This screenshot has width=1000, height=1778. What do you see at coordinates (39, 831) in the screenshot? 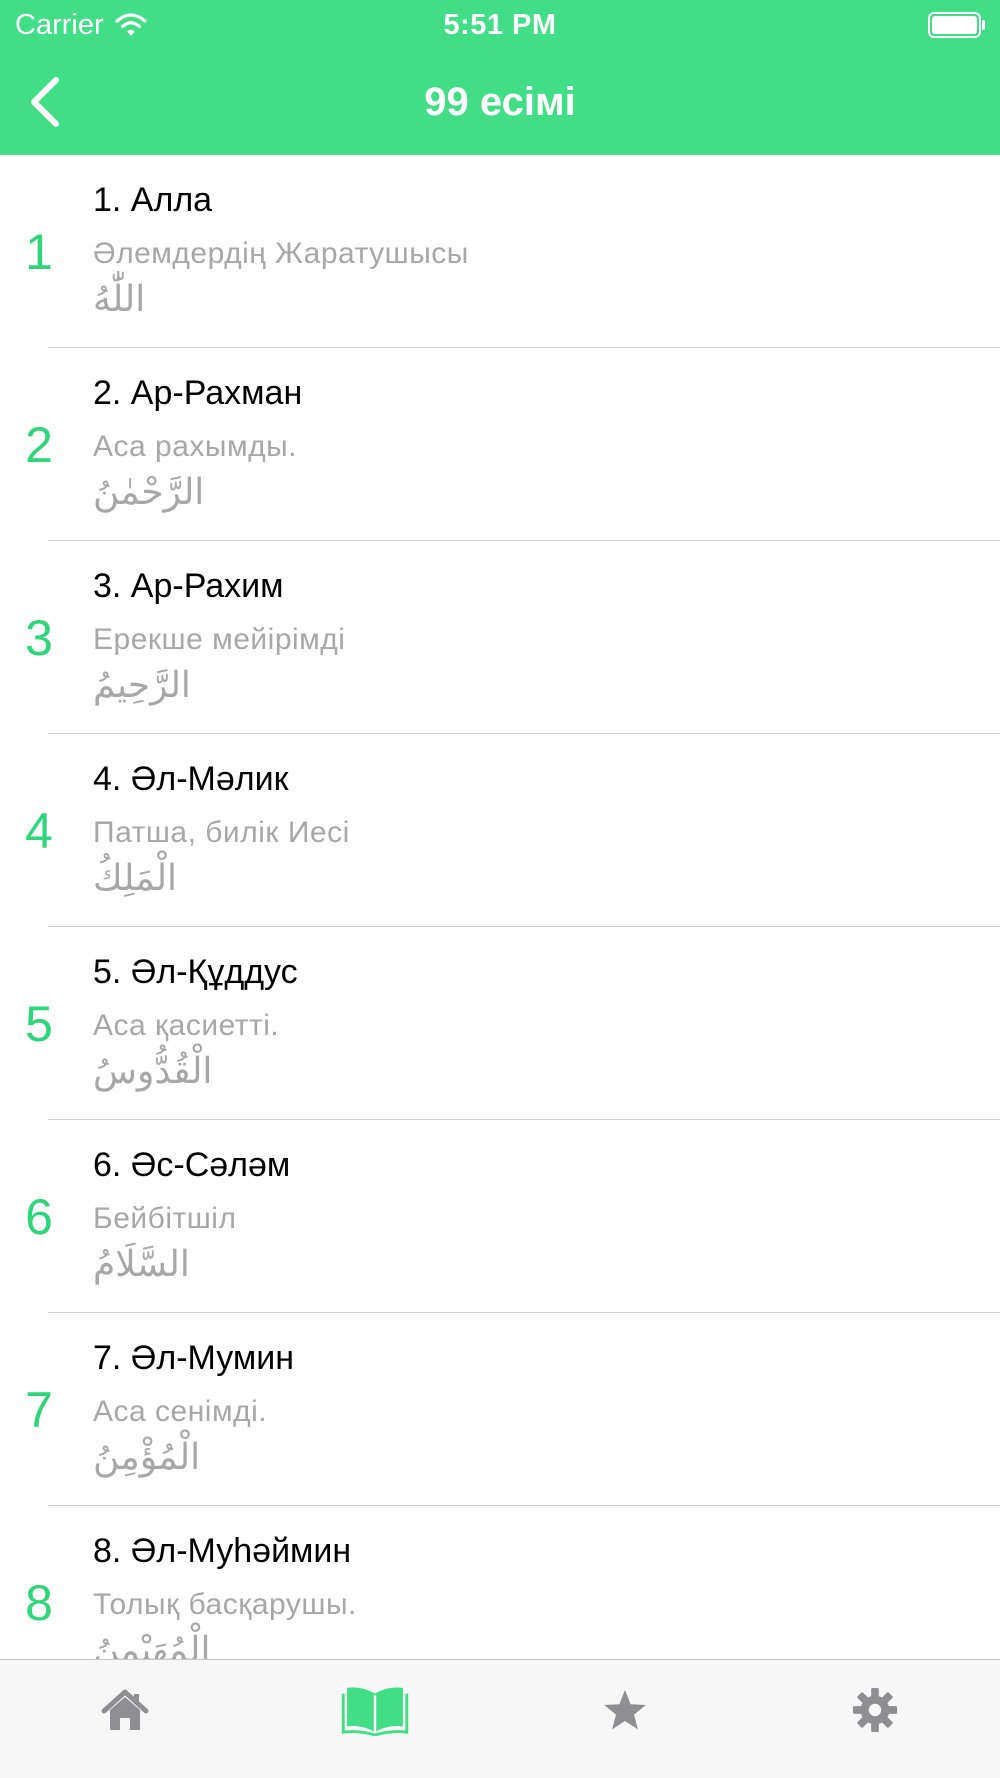
I see `item-number: 4` at bounding box center [39, 831].